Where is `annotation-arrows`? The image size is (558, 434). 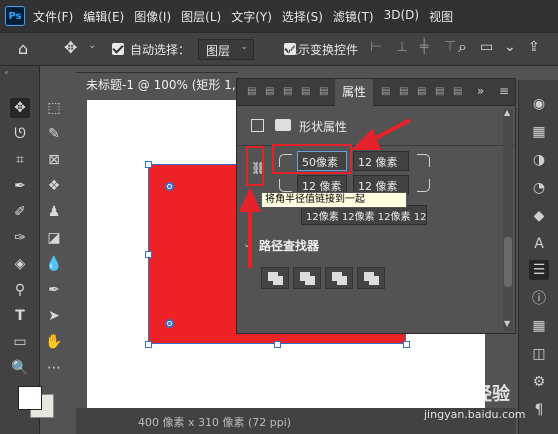 annotation-arrows is located at coordinates (324, 193).